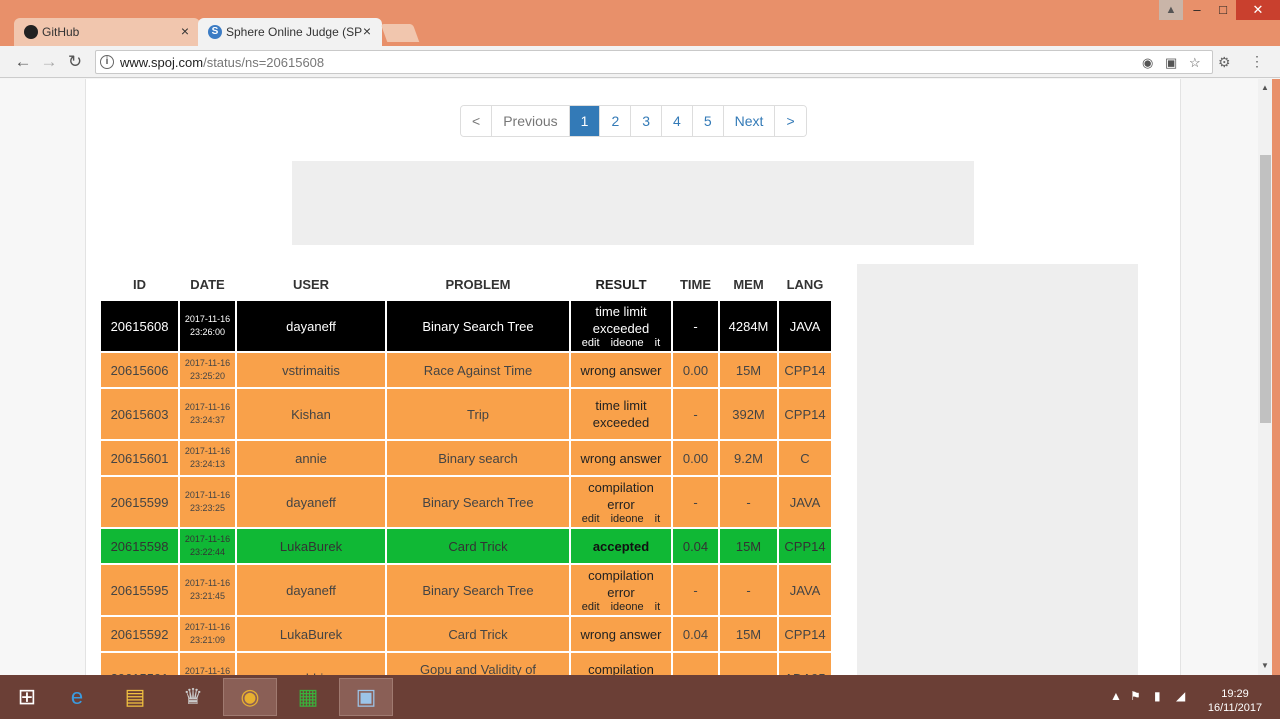 The width and height of the screenshot is (1280, 719). Describe the element at coordinates (1265, 88) in the screenshot. I see `scroll-up-arrow-icon: ▲` at that location.